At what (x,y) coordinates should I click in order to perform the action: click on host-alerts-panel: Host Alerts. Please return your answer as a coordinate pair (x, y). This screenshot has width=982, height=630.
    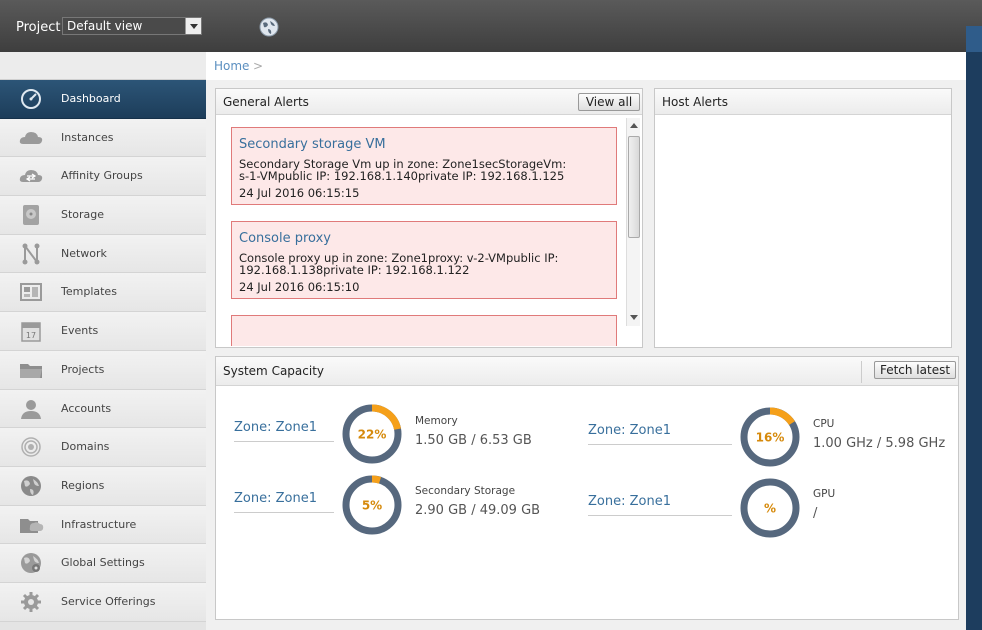
    Looking at the image, I should click on (803, 218).